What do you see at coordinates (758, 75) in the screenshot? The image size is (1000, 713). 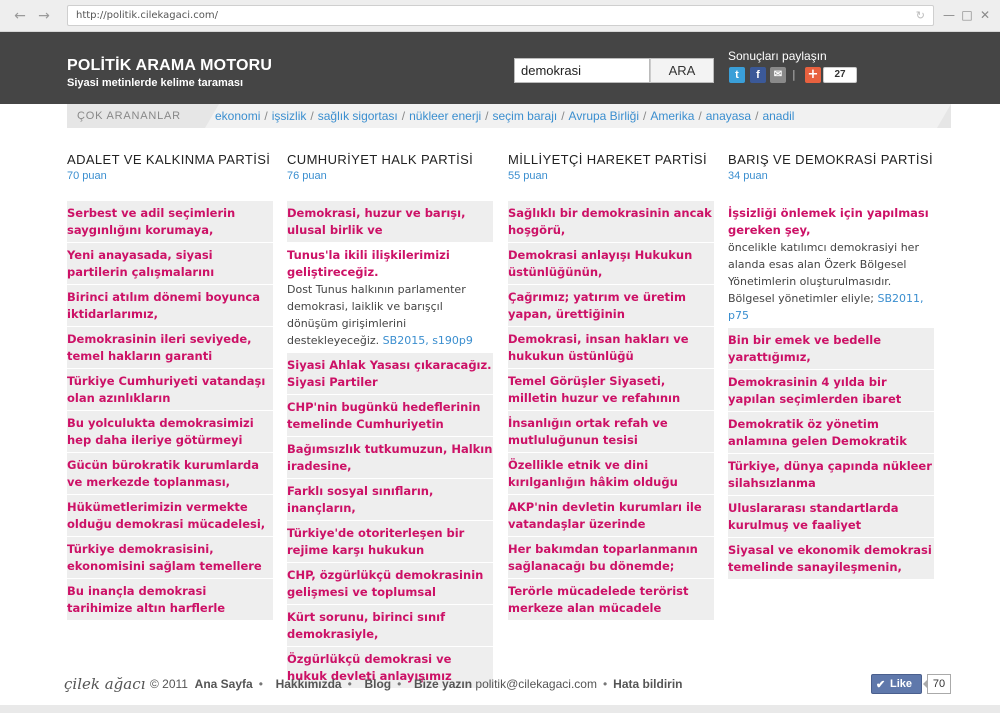 I see `facebook-icon: f` at bounding box center [758, 75].